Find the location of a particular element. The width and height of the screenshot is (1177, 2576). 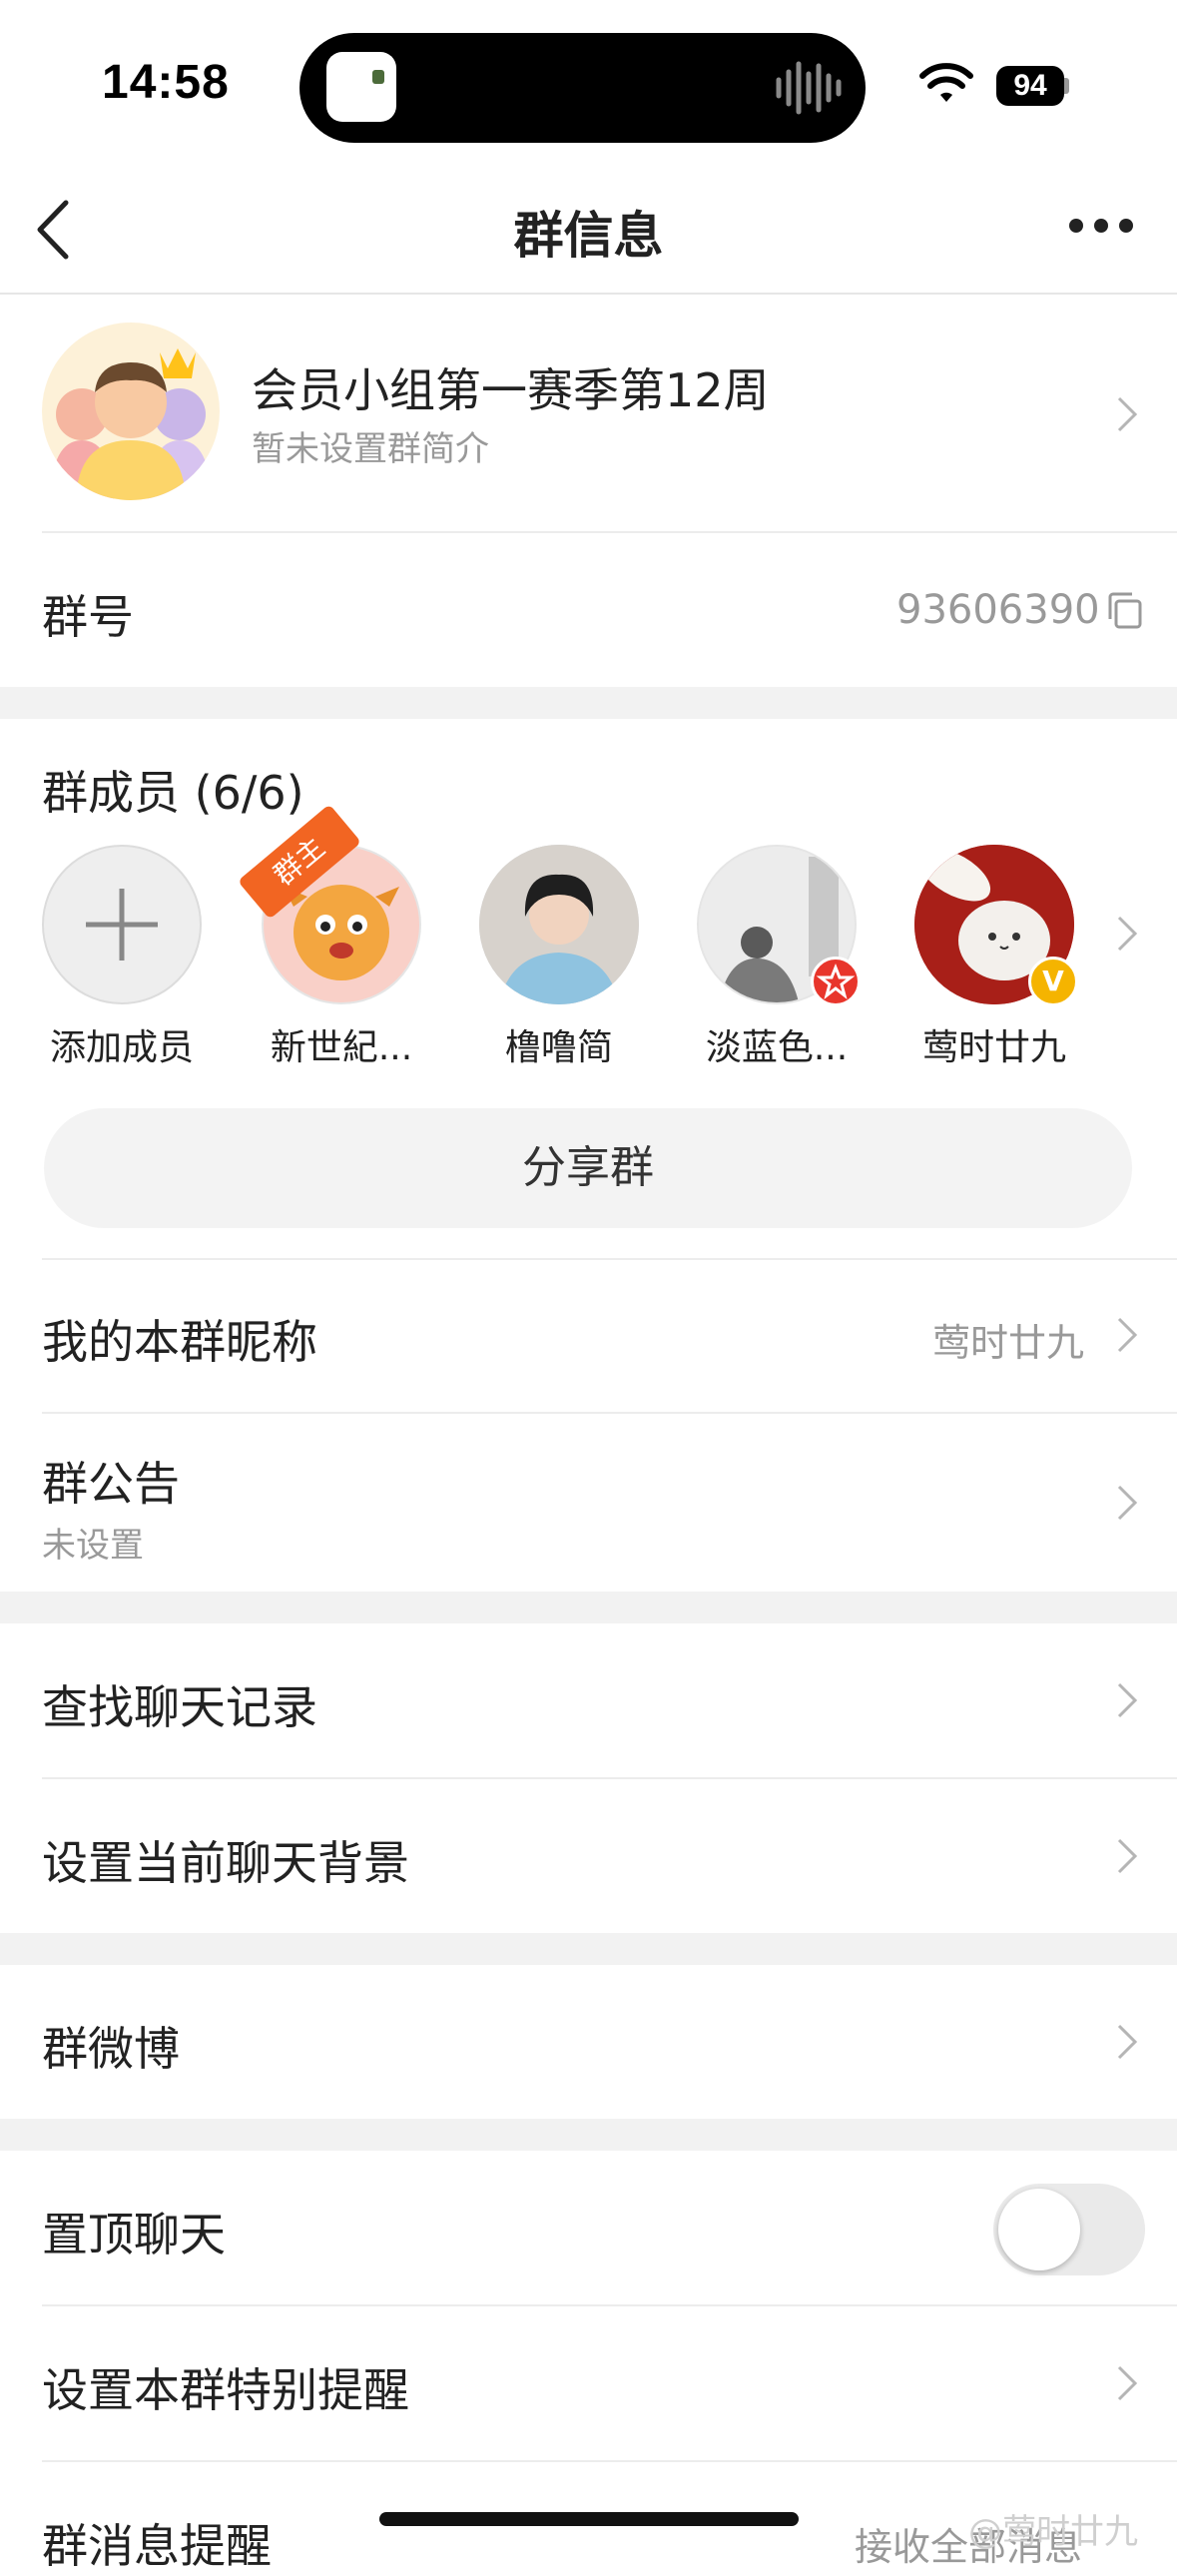

group-number-label: 群号 is located at coordinates (88, 617).